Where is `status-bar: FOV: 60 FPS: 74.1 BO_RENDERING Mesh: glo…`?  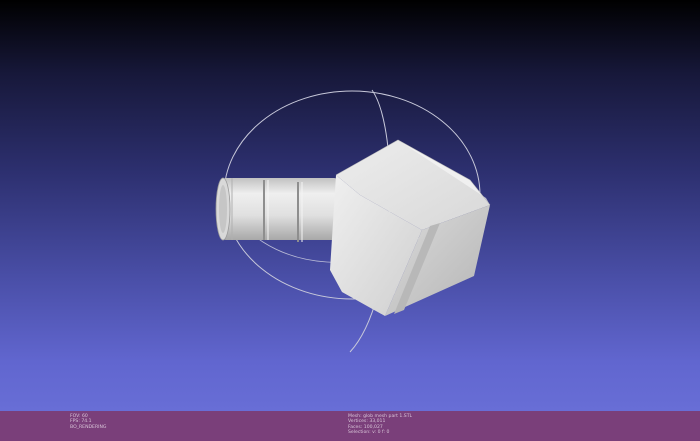
status-bar: FOV: 60 FPS: 74.1 BO_RENDERING Mesh: glo… is located at coordinates (350, 426).